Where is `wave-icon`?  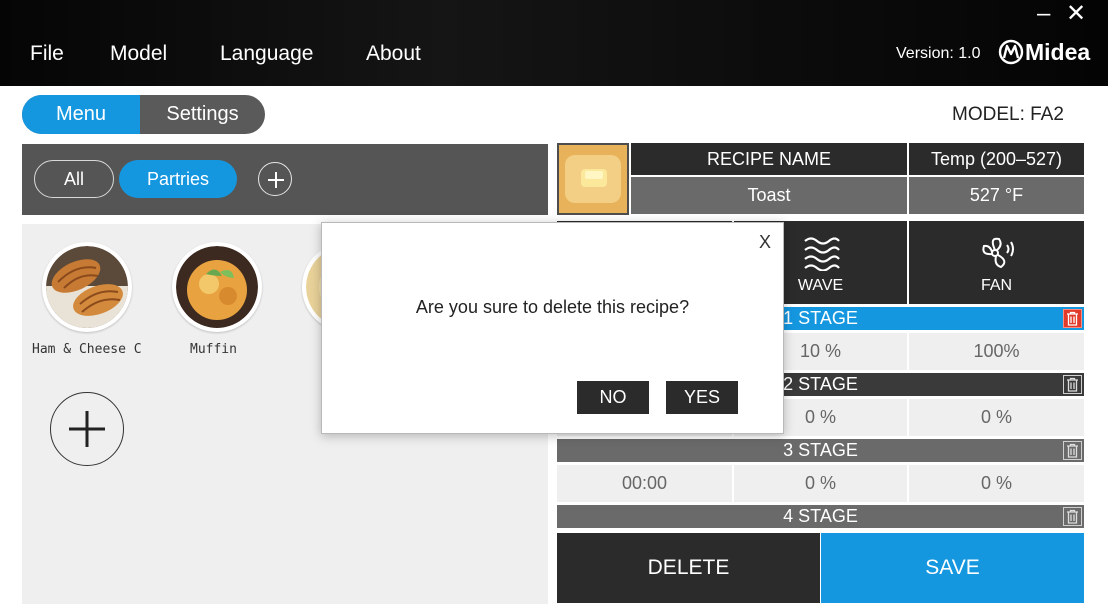
wave-icon is located at coordinates (821, 254).